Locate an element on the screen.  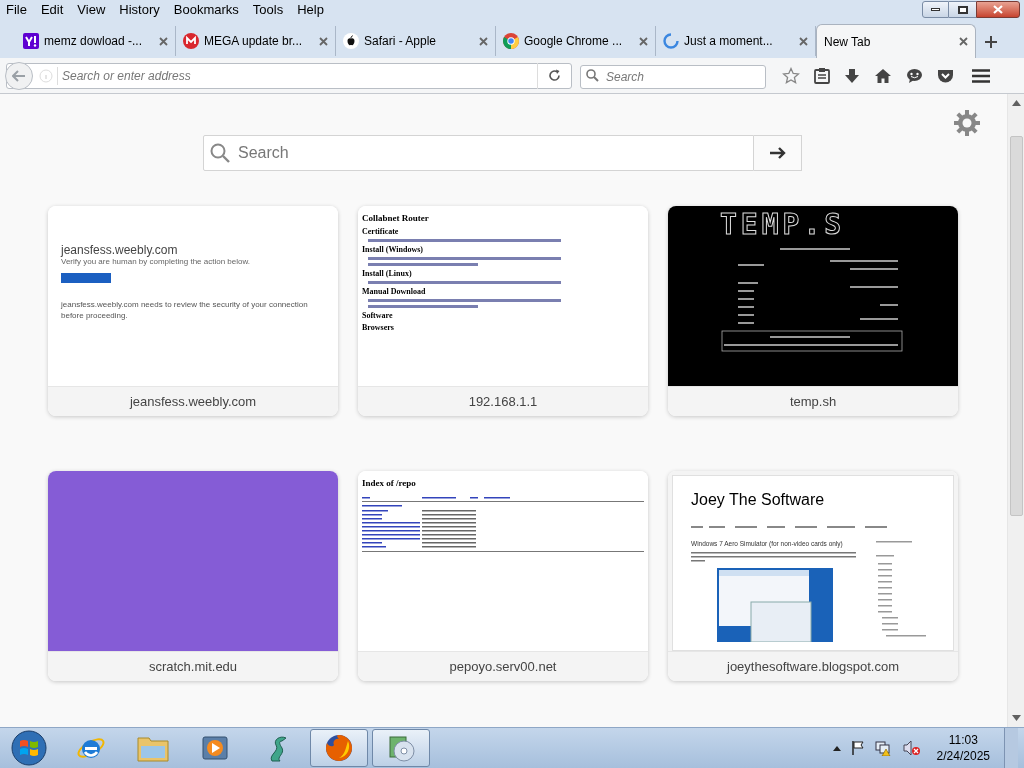
search-go-button is located at coordinates (778, 153).